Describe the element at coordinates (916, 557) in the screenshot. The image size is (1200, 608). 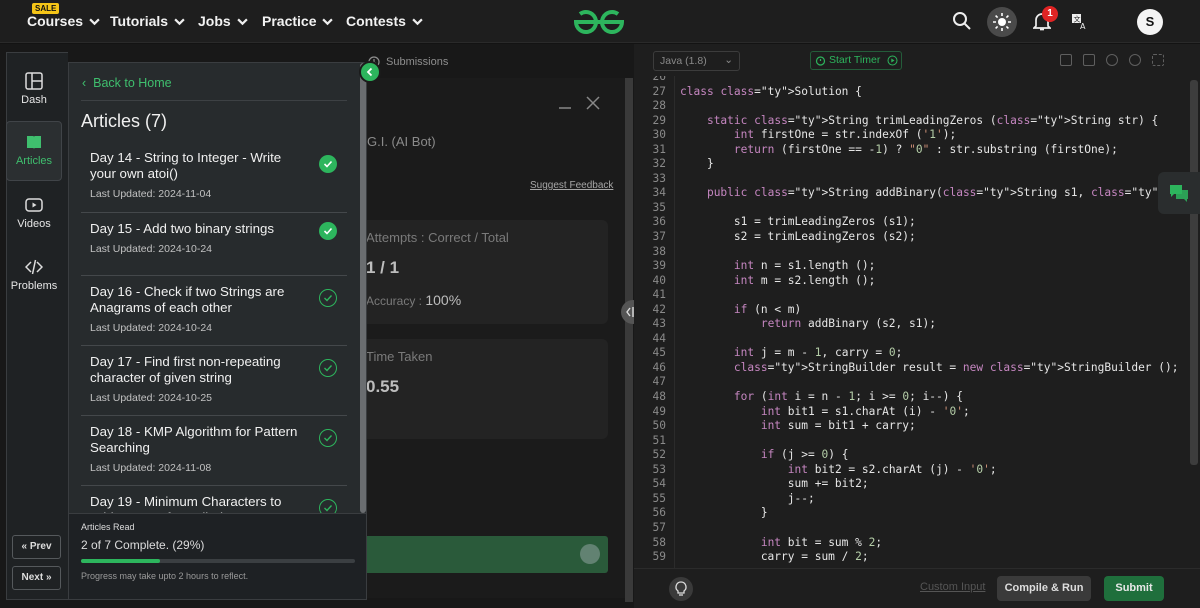
I see `code-line: 59 carry = sum / 2;` at that location.